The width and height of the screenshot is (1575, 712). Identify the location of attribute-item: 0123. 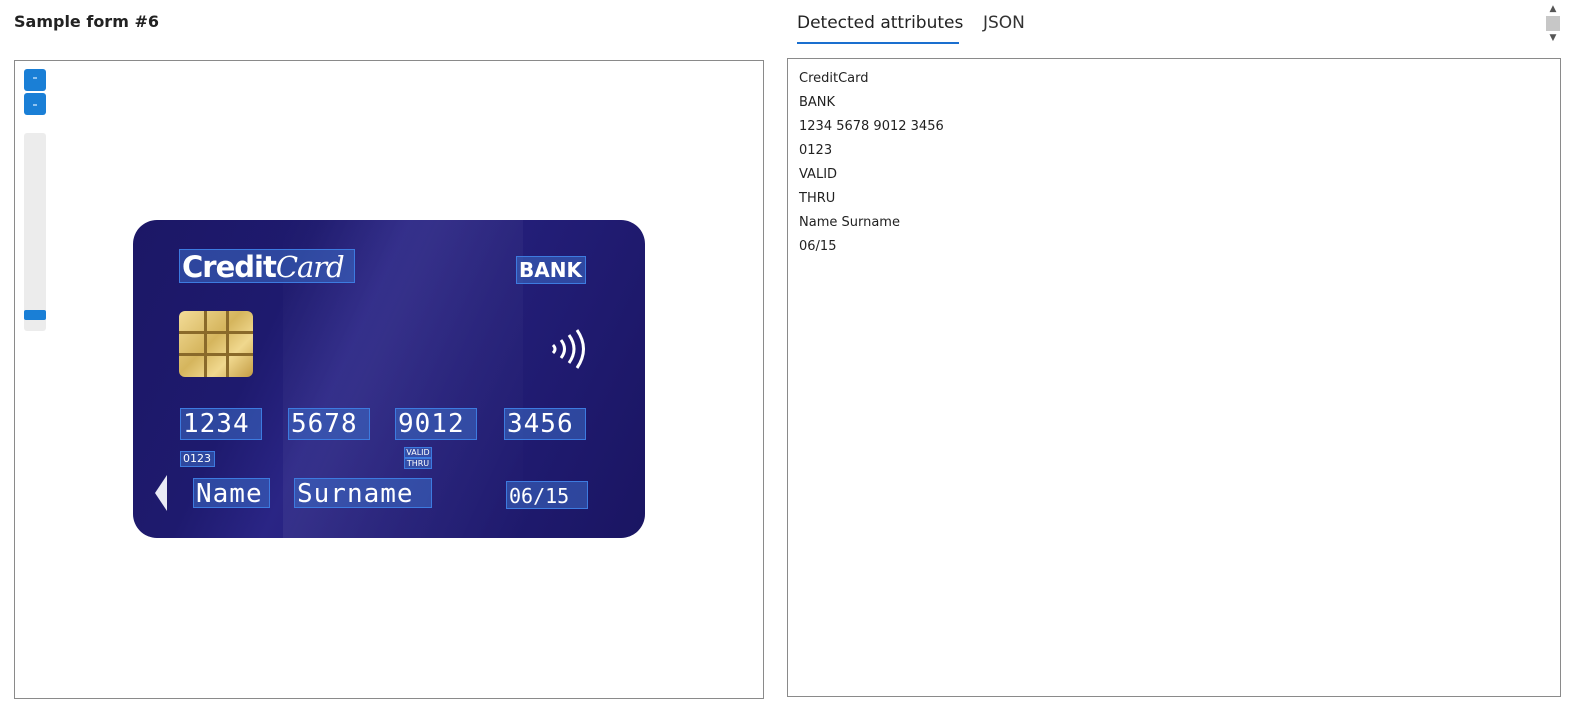
(816, 150).